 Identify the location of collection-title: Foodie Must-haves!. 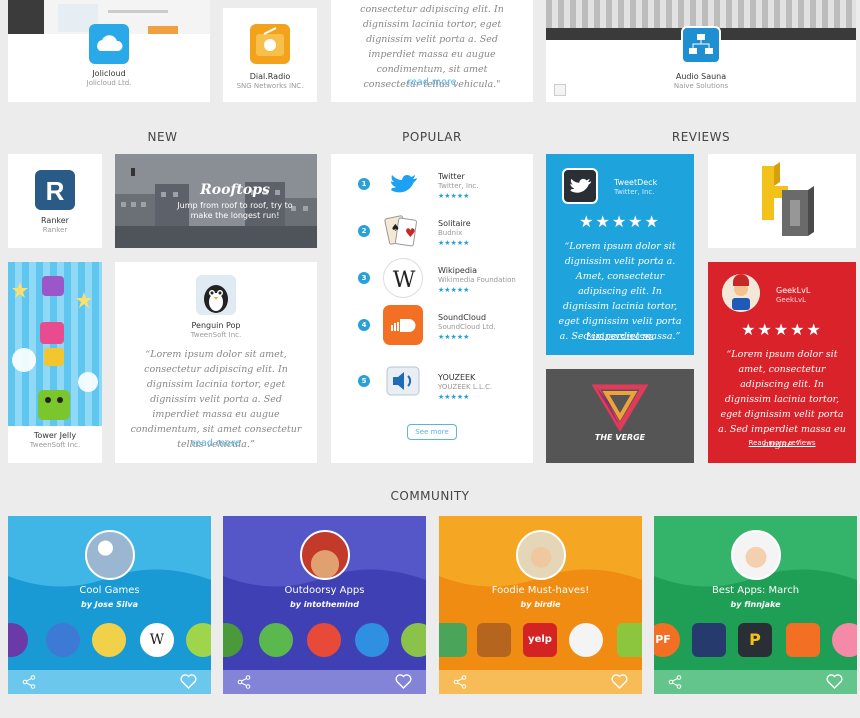
(540, 590).